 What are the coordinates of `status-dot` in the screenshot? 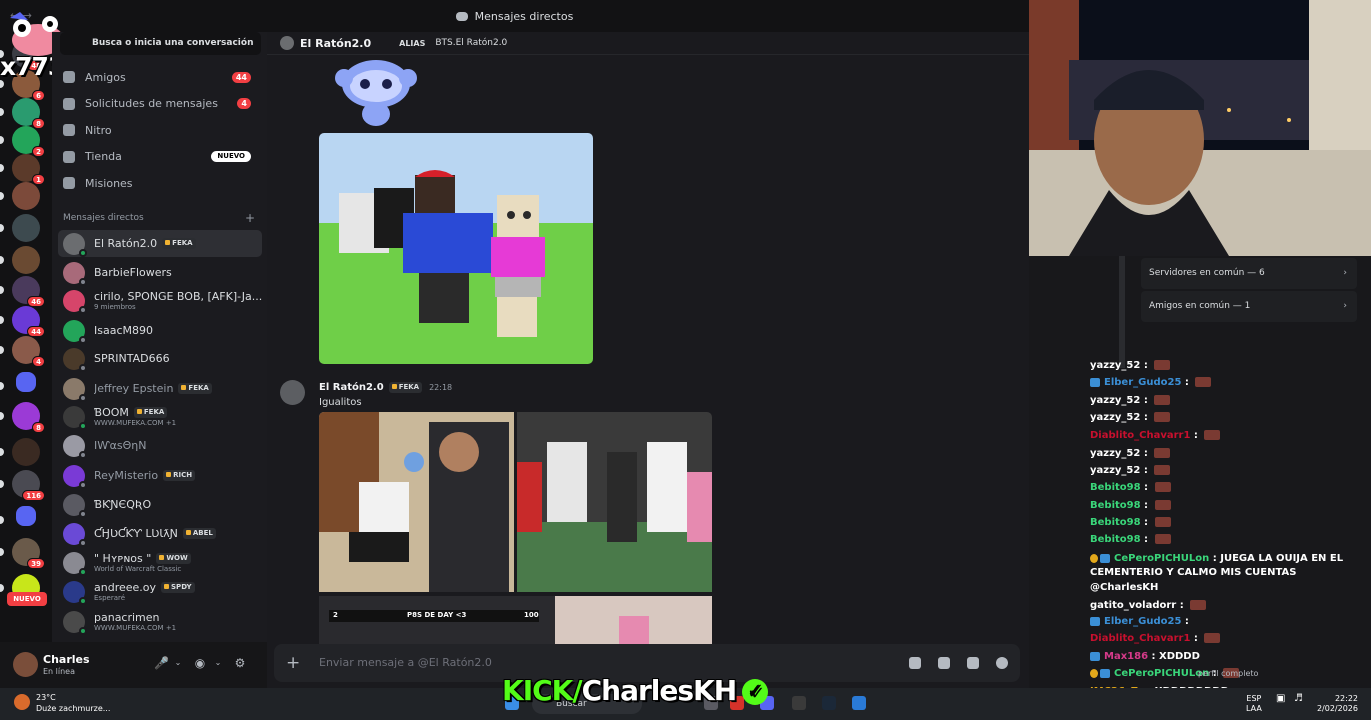 It's located at (83, 513).